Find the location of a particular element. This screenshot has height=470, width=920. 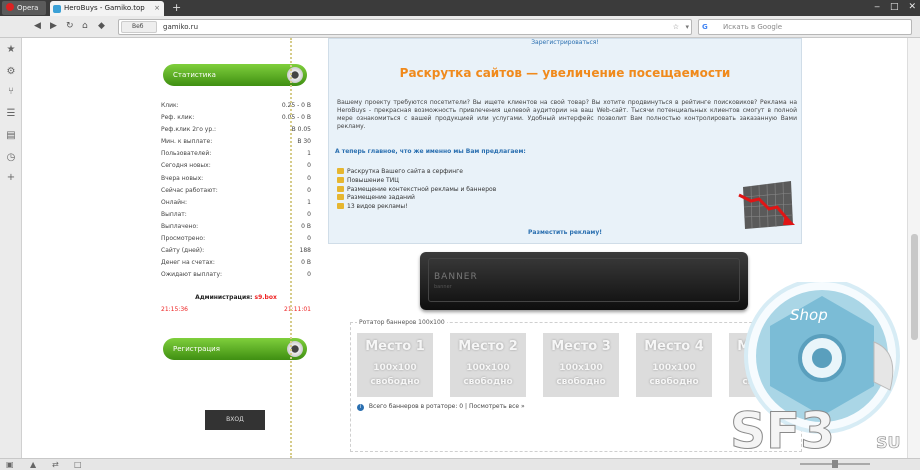

slot-title: Место 2 is located at coordinates (488, 346).